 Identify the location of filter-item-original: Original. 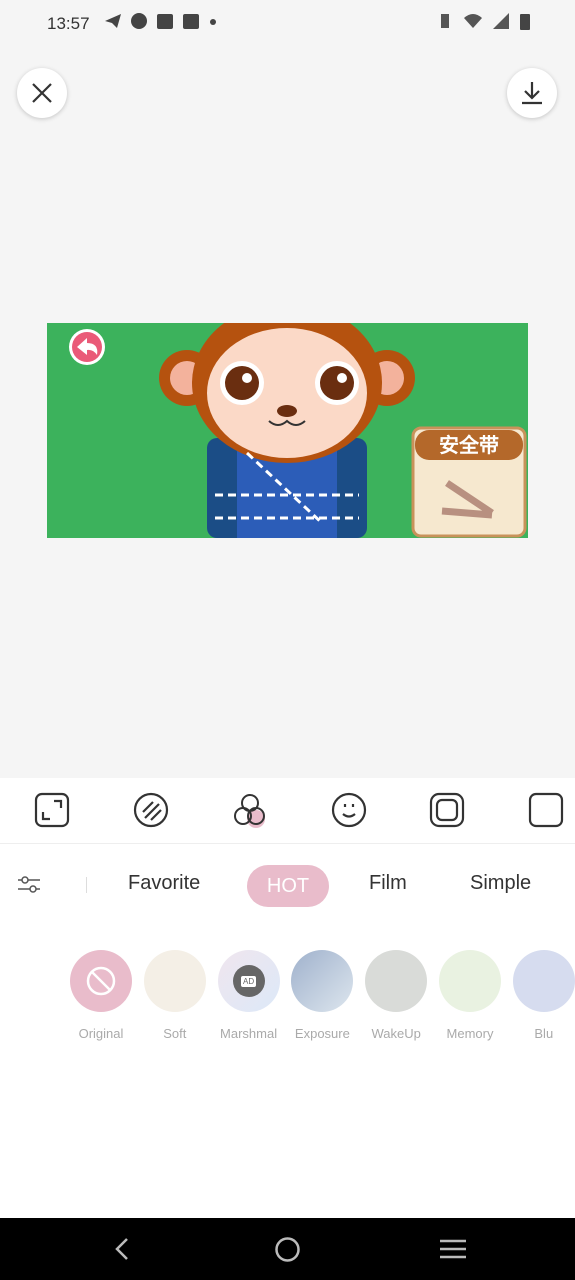
(101, 995).